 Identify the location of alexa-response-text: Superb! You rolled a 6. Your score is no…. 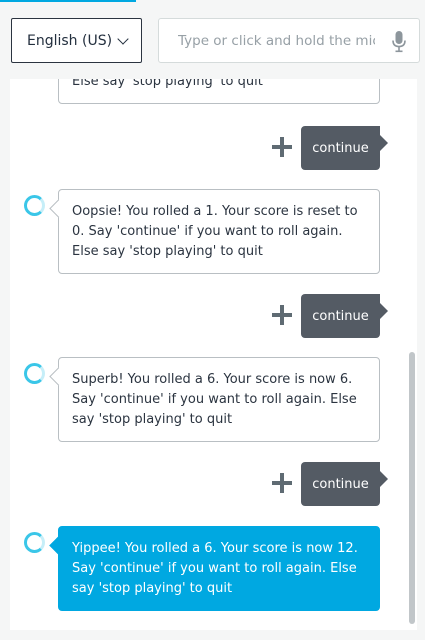
(214, 399).